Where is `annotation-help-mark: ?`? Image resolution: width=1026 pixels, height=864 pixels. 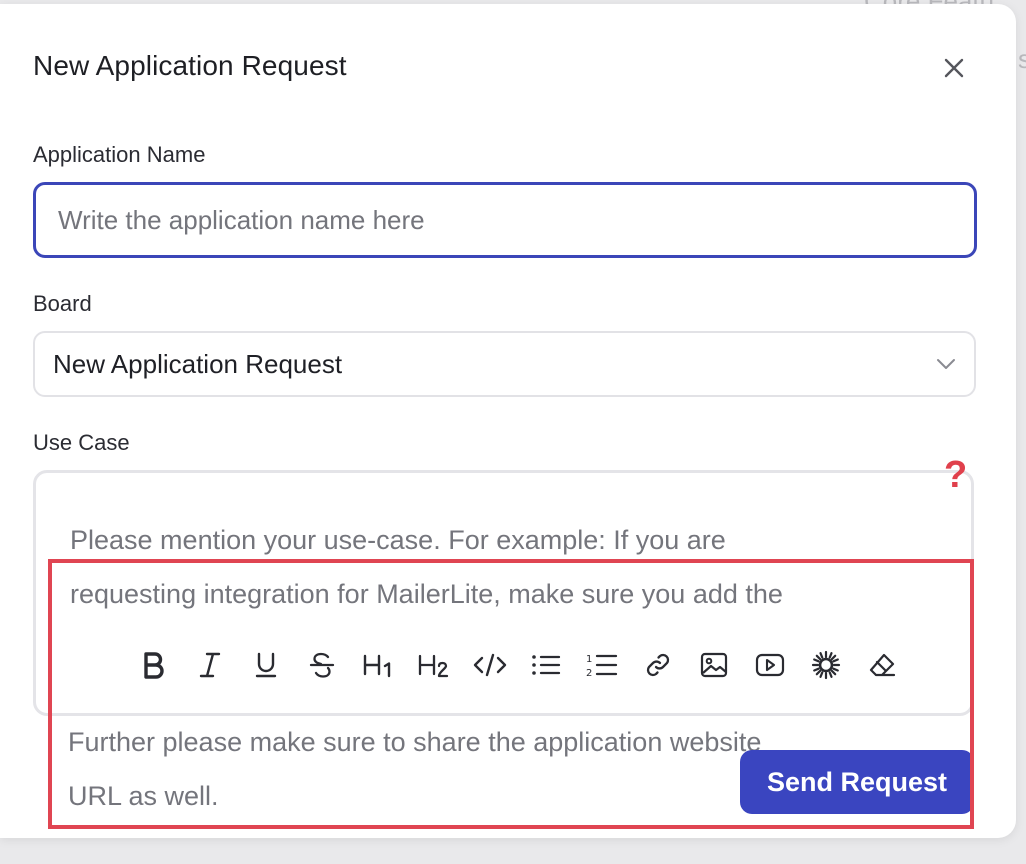
annotation-help-mark: ? is located at coordinates (956, 475).